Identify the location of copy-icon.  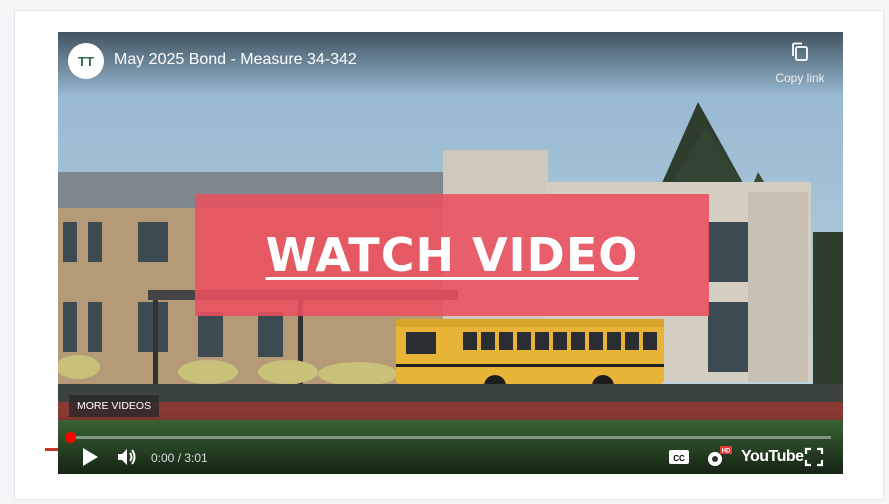
(800, 51).